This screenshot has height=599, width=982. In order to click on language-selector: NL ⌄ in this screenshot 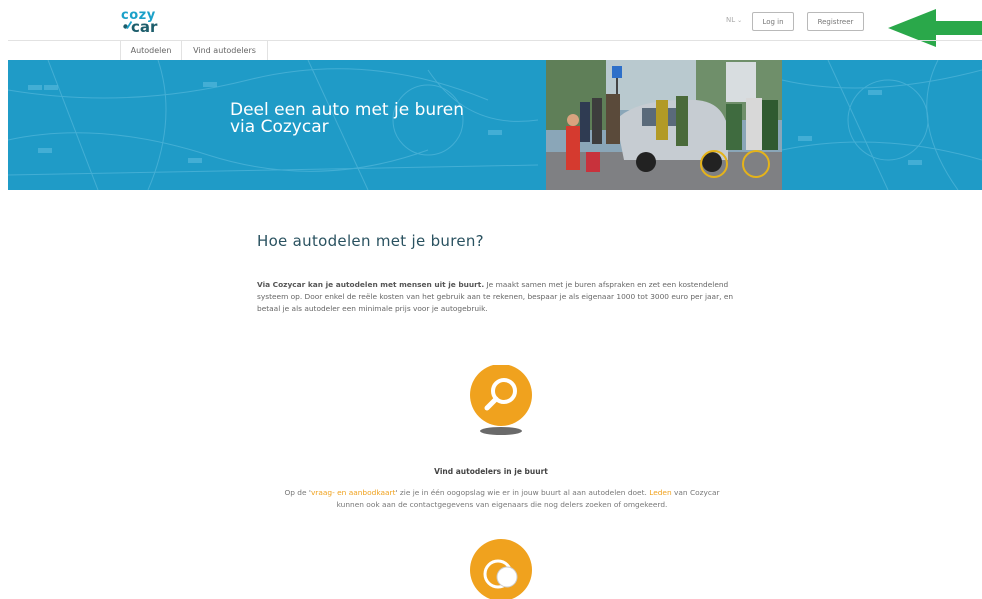, I will do `click(734, 20)`.